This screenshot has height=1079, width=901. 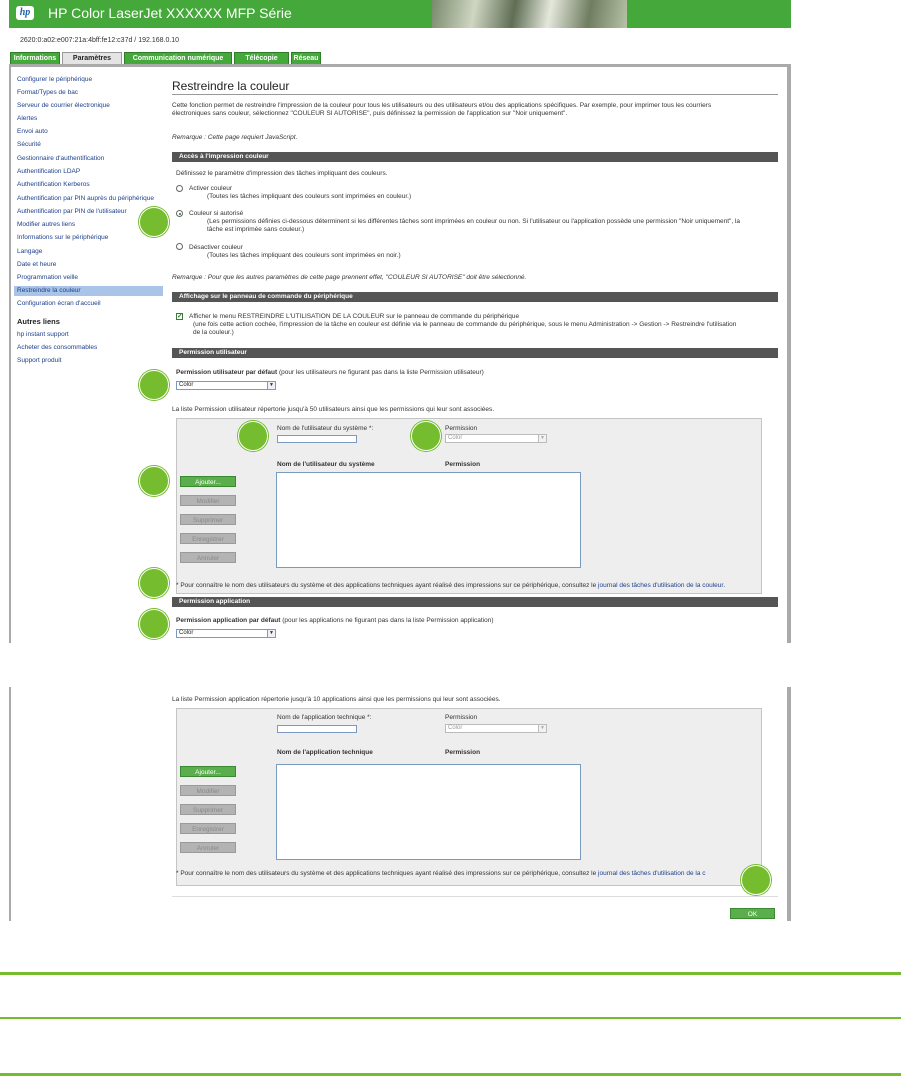 I want to click on user-permission-list, so click(x=428, y=520).